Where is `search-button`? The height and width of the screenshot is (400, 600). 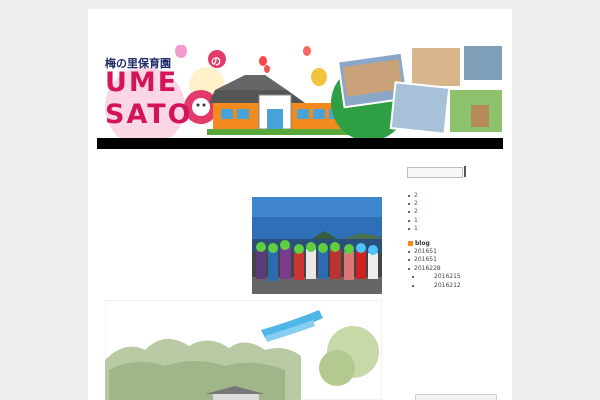 search-button is located at coordinates (465, 171).